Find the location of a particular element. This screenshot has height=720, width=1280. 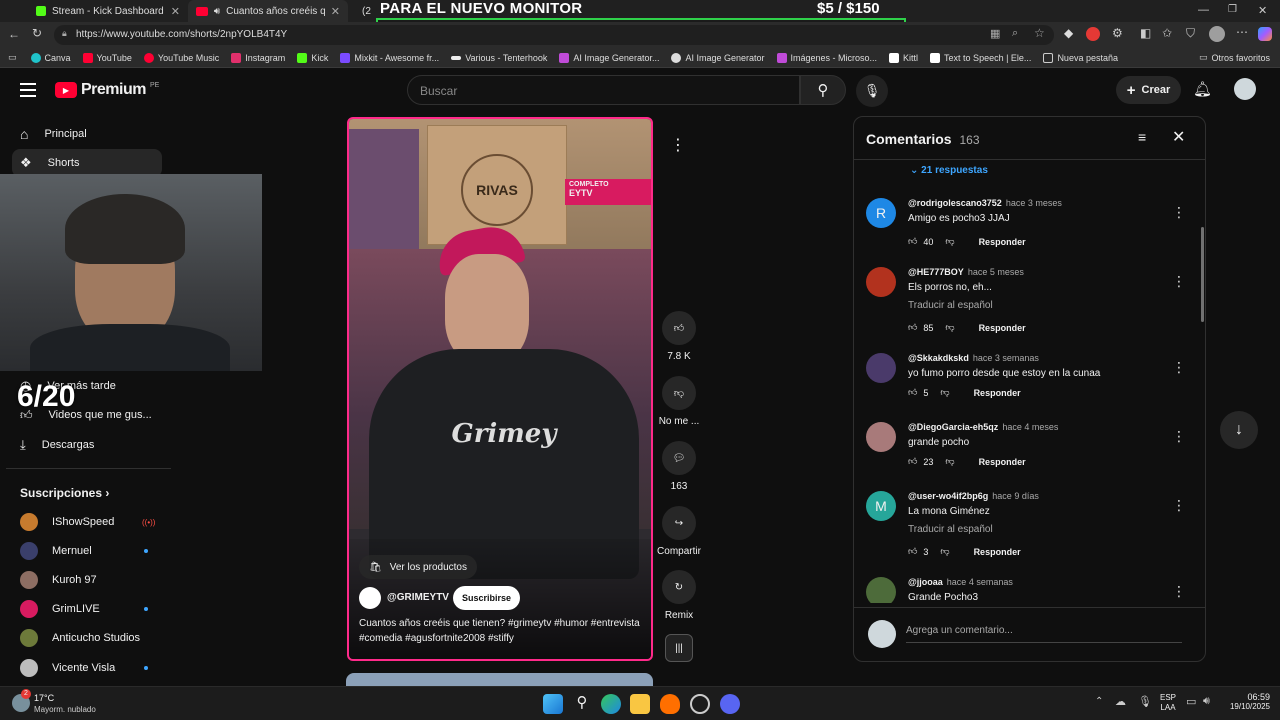

bookmark: YouTube Music is located at coordinates (181, 57).